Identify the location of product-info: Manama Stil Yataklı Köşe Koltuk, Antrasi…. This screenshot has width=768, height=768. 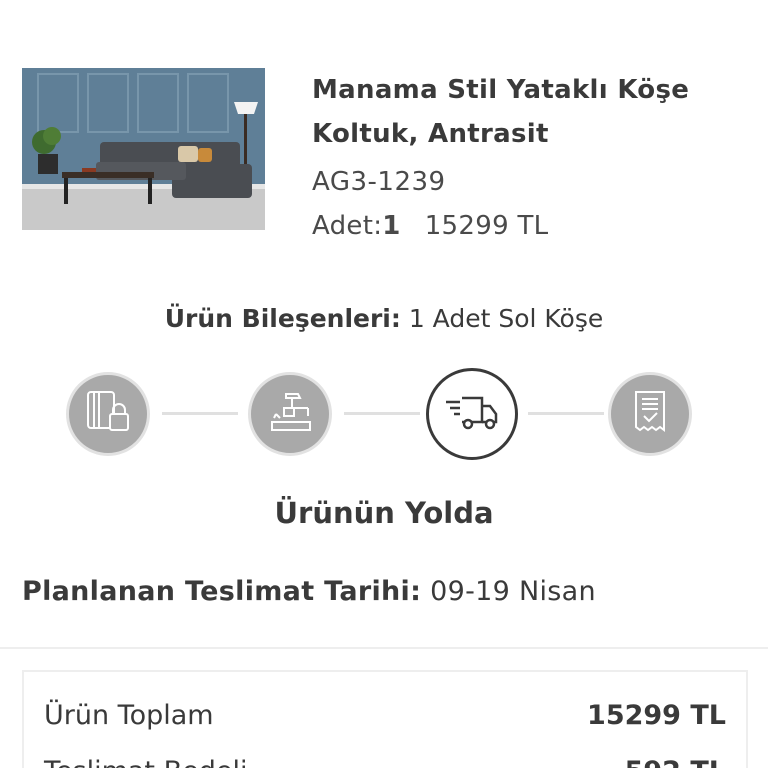
(527, 158).